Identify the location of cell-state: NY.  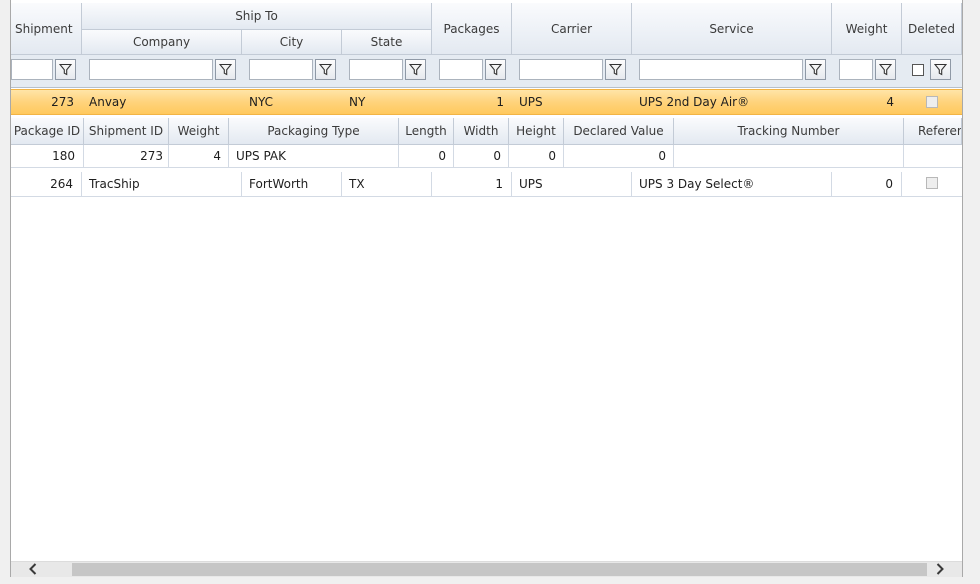
(357, 102).